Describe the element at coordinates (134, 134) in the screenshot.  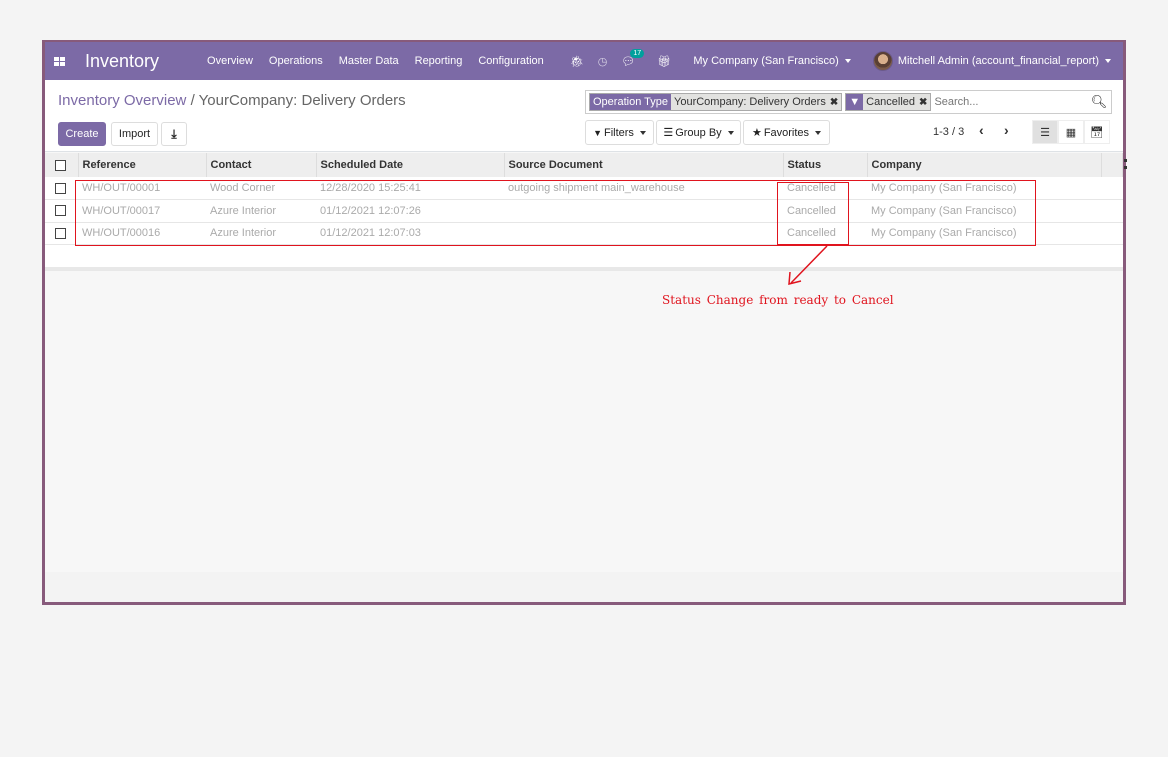
I see `import-button: Import` at that location.